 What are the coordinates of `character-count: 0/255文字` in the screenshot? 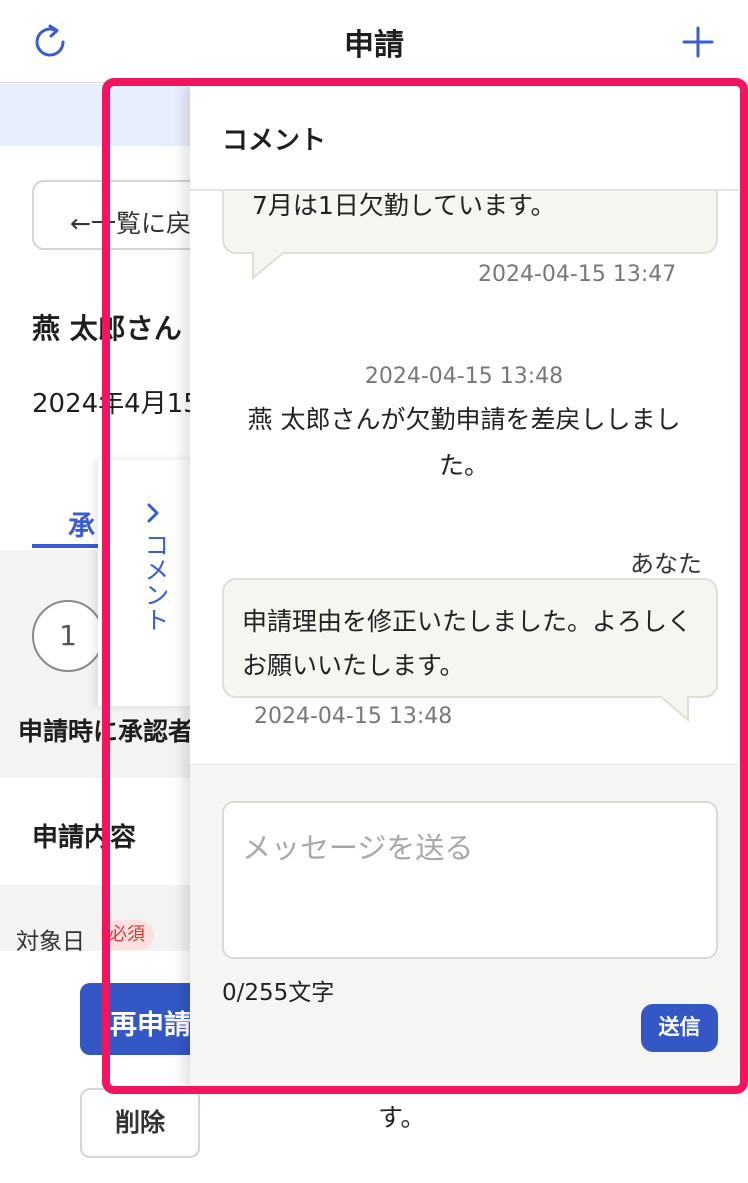 It's located at (278, 993).